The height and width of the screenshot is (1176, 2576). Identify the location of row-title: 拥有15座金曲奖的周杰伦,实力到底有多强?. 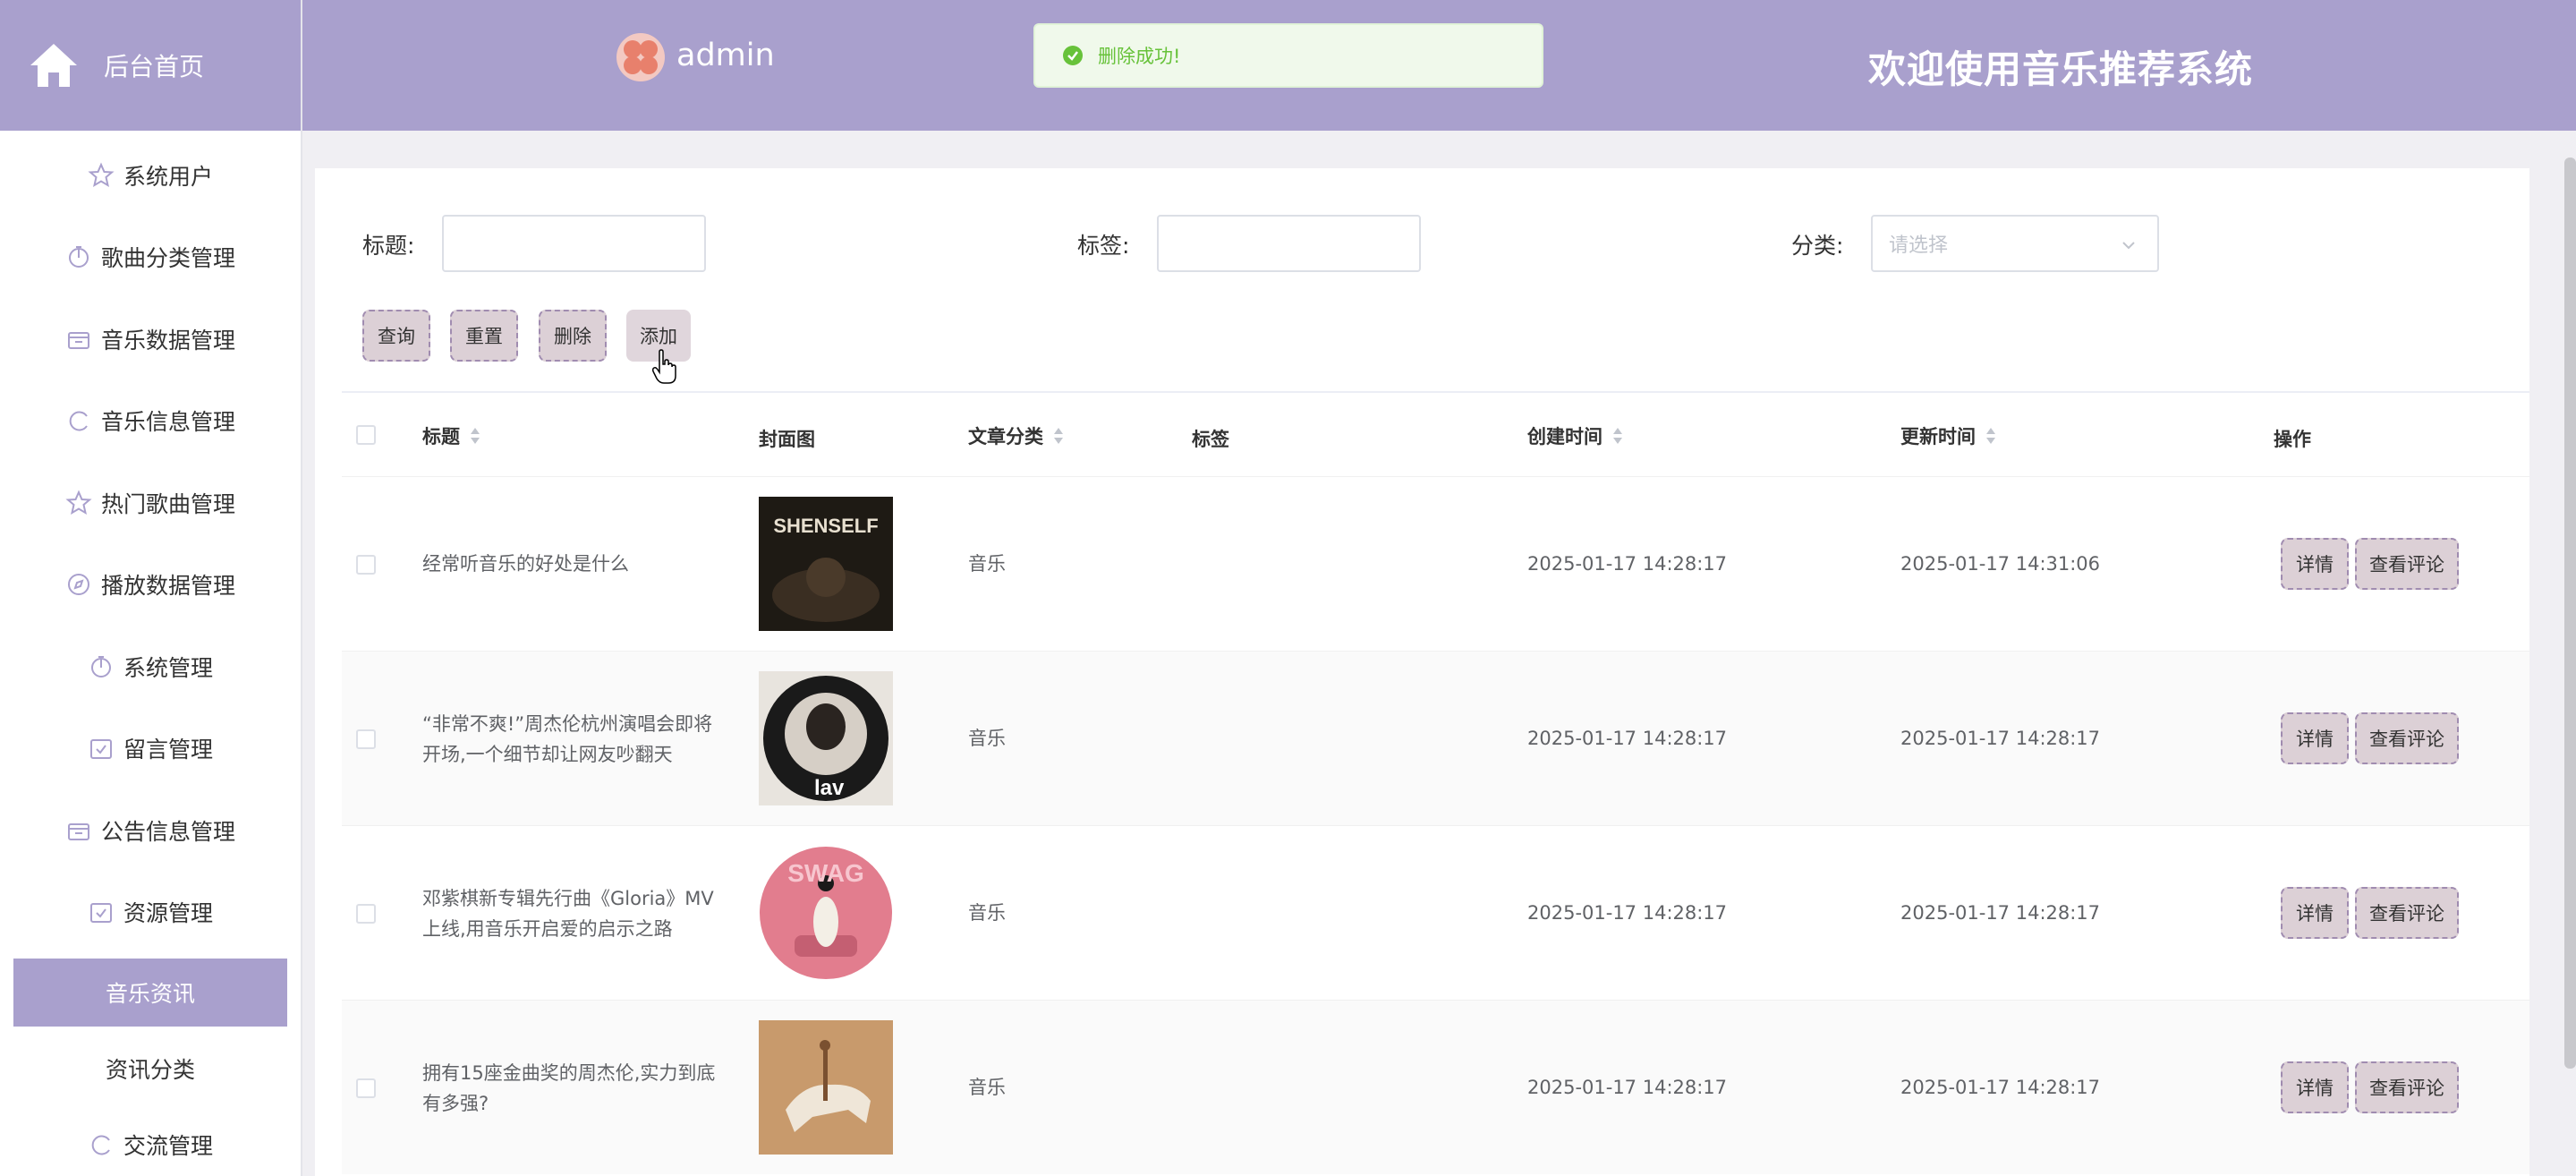
(569, 1088).